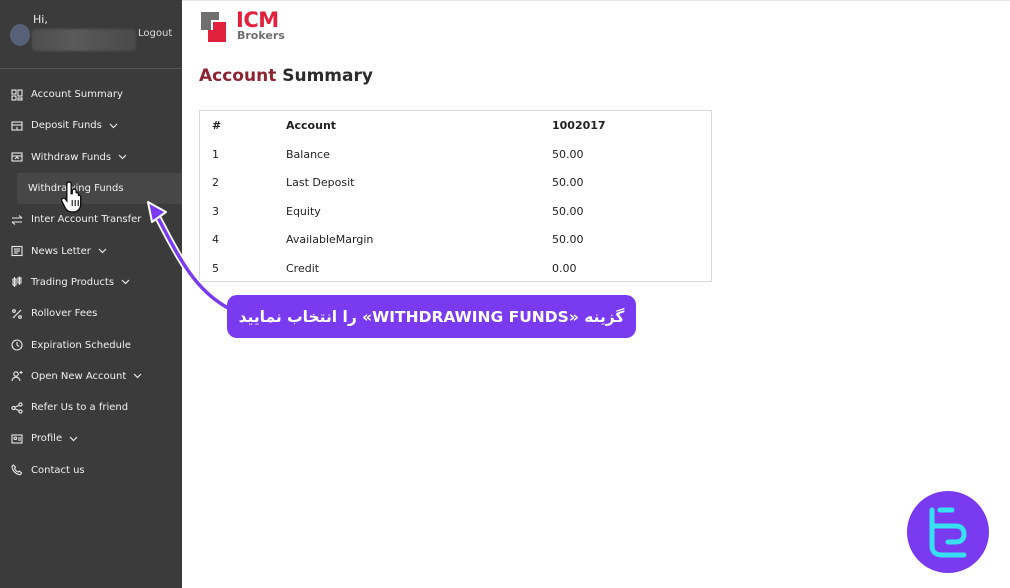  I want to click on deposit-icon, so click(16, 125).